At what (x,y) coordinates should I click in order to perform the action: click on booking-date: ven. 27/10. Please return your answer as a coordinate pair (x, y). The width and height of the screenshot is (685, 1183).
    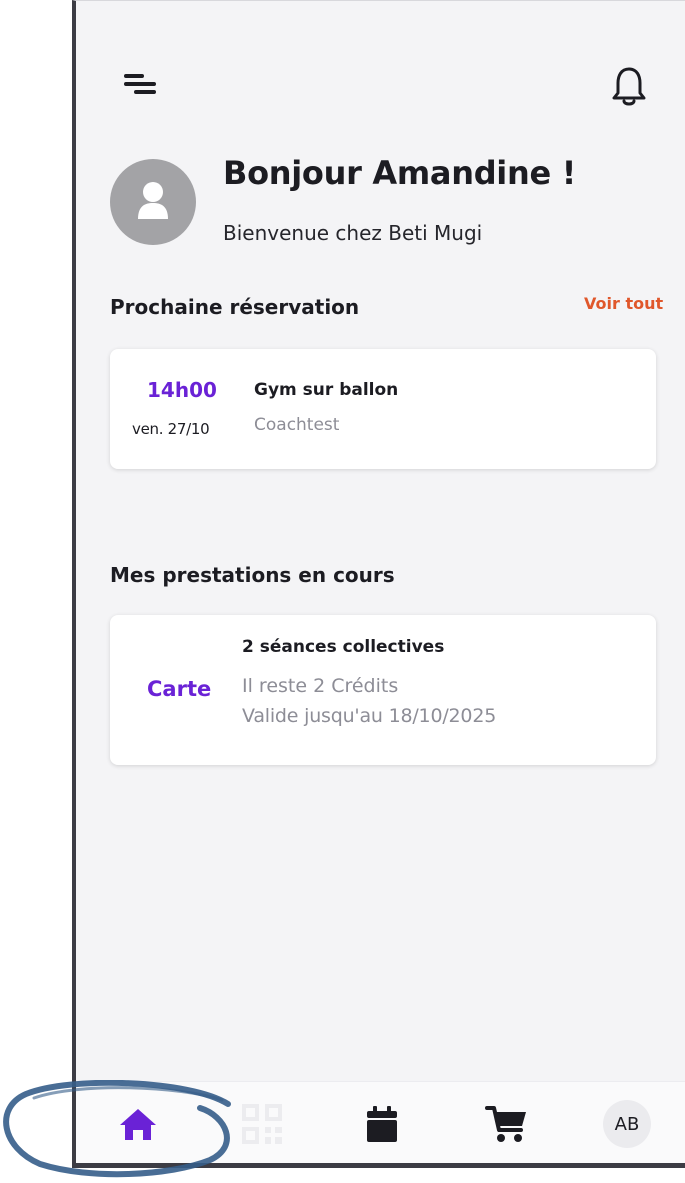
    Looking at the image, I should click on (171, 429).